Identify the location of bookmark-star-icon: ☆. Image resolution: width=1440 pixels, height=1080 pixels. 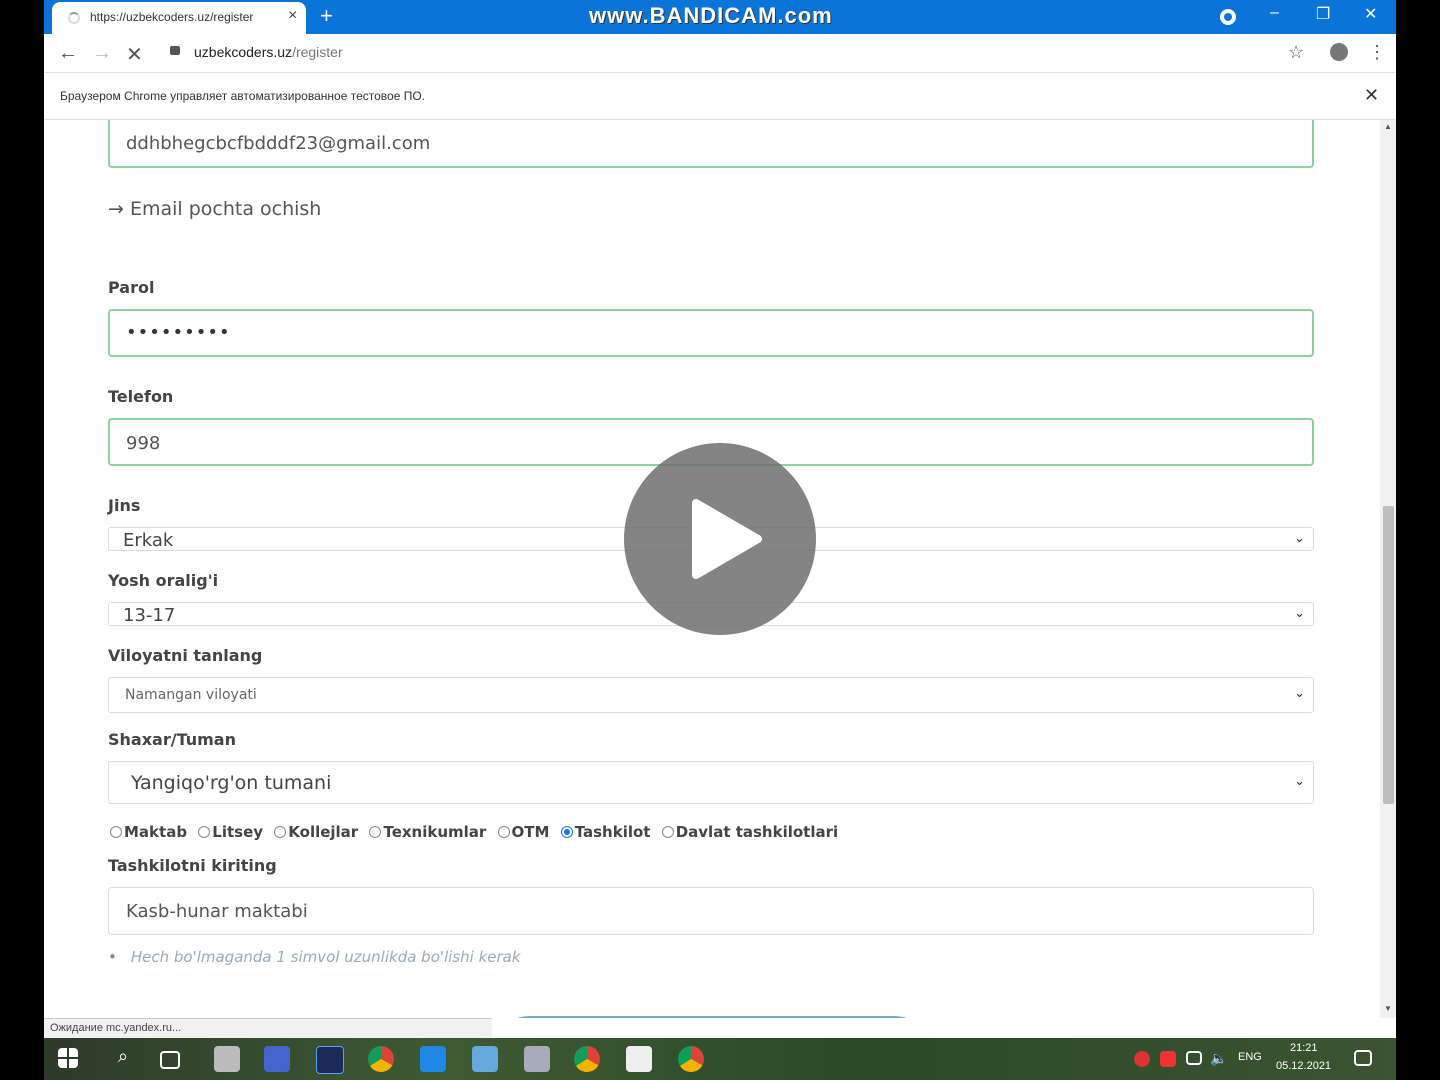
(1296, 52).